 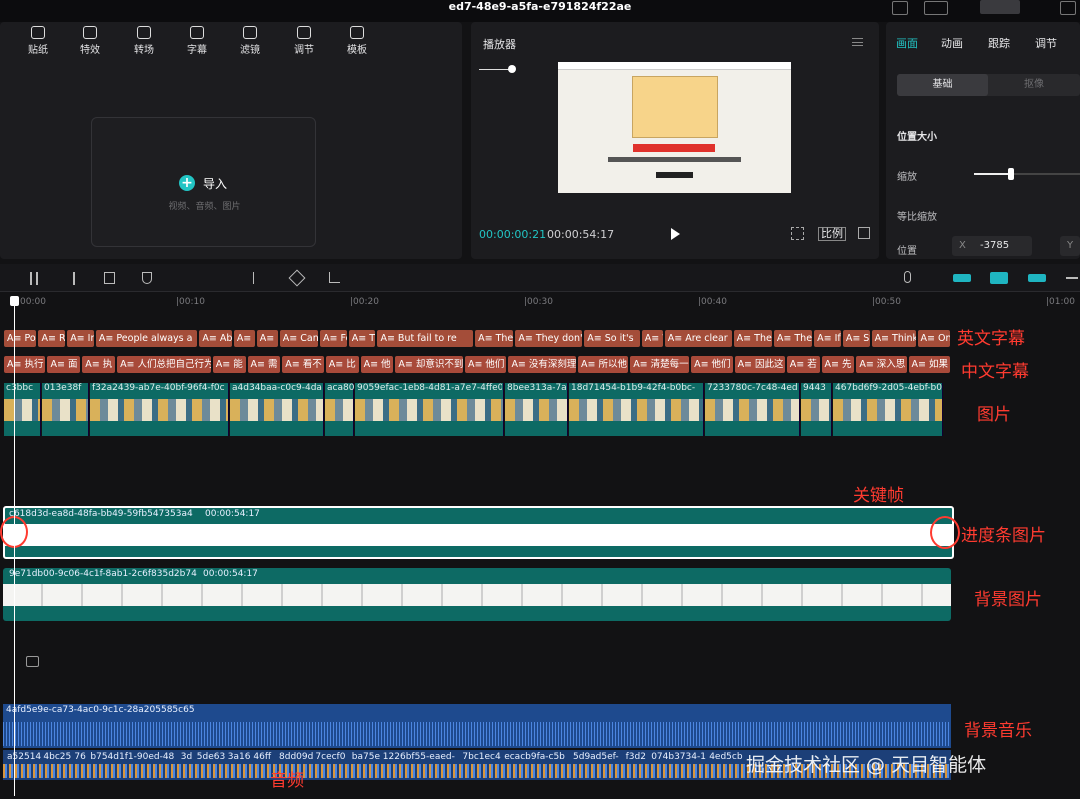 What do you see at coordinates (425, 338) in the screenshot?
I see `english-subtitle-clip: A≡ But fail to re` at bounding box center [425, 338].